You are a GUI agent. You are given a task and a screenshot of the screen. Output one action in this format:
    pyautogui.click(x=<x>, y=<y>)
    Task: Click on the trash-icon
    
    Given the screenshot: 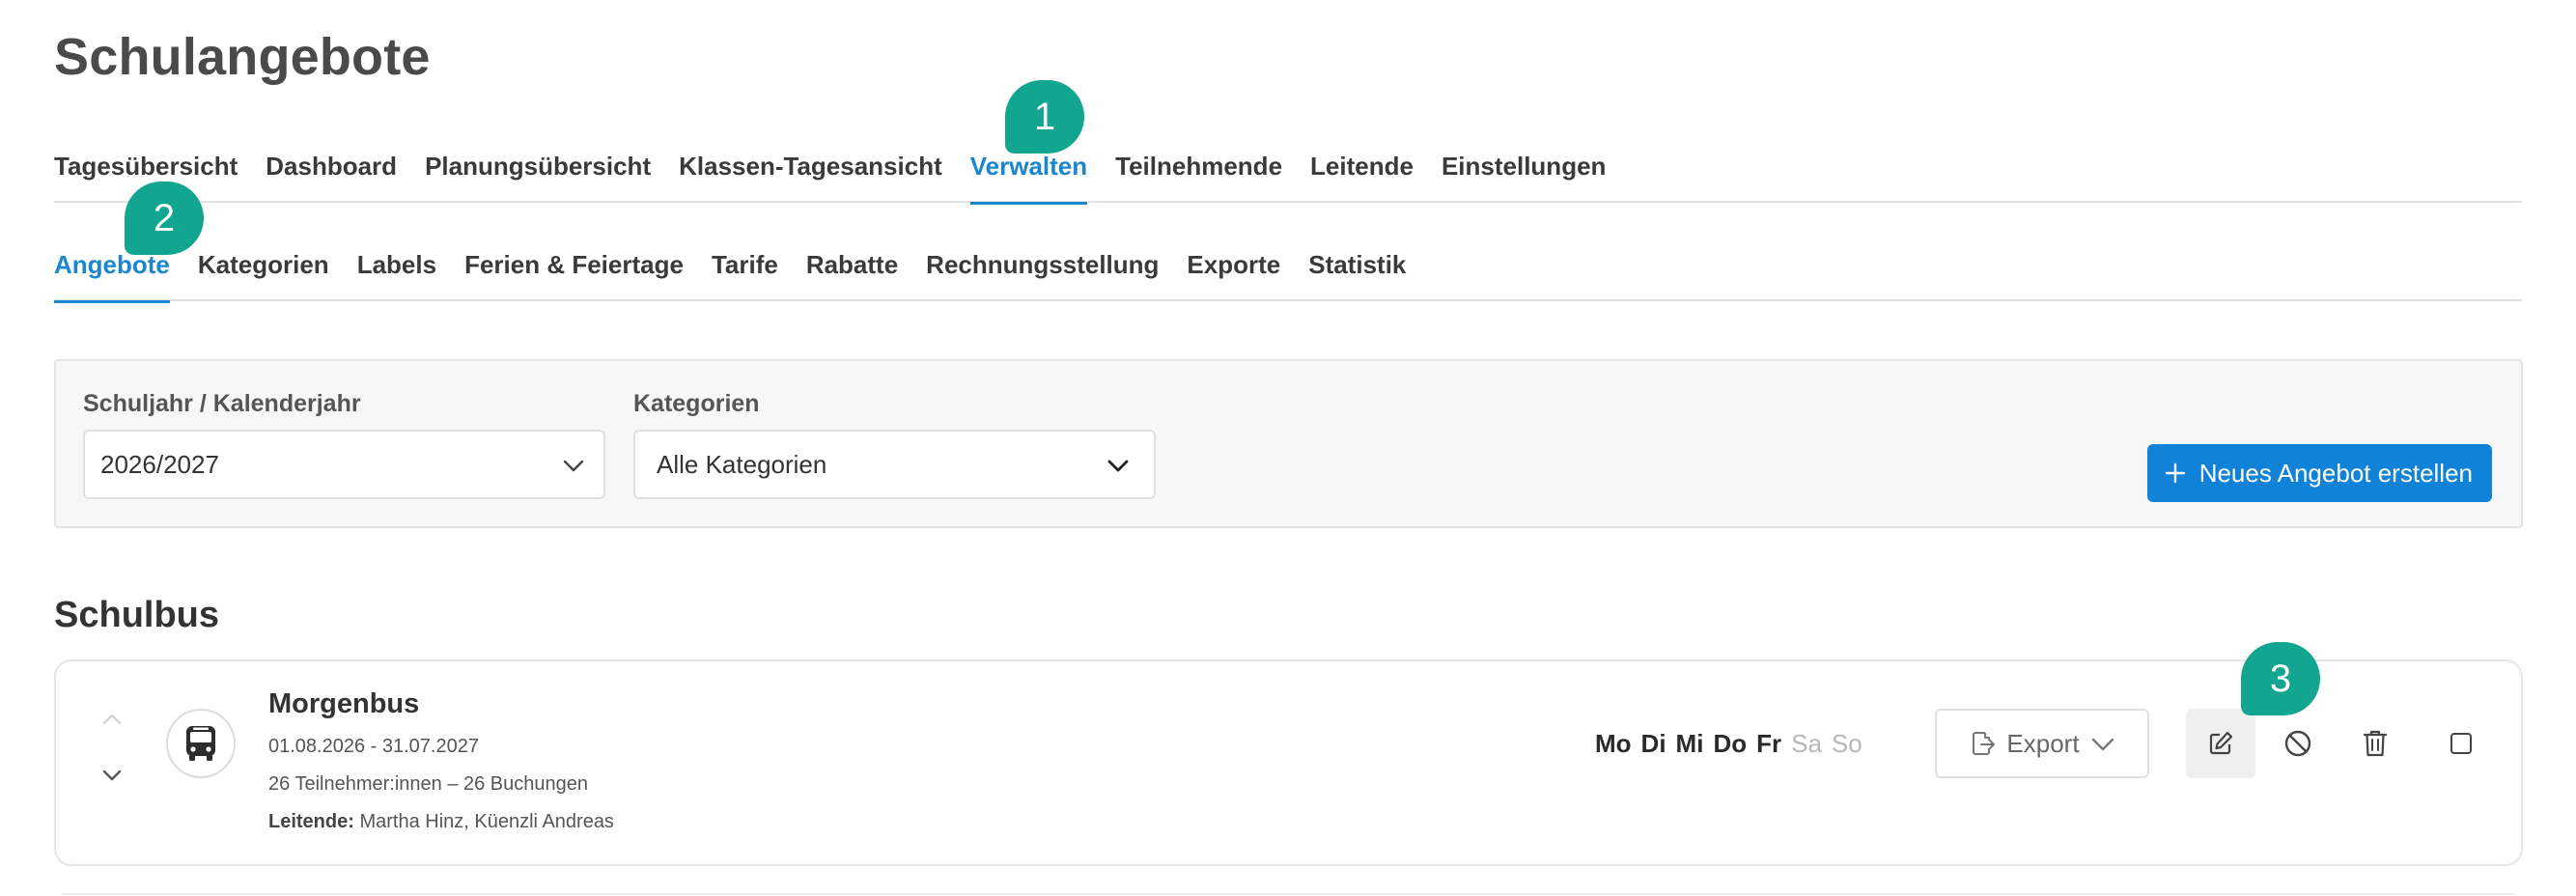 What is the action you would take?
    pyautogui.click(x=2375, y=743)
    